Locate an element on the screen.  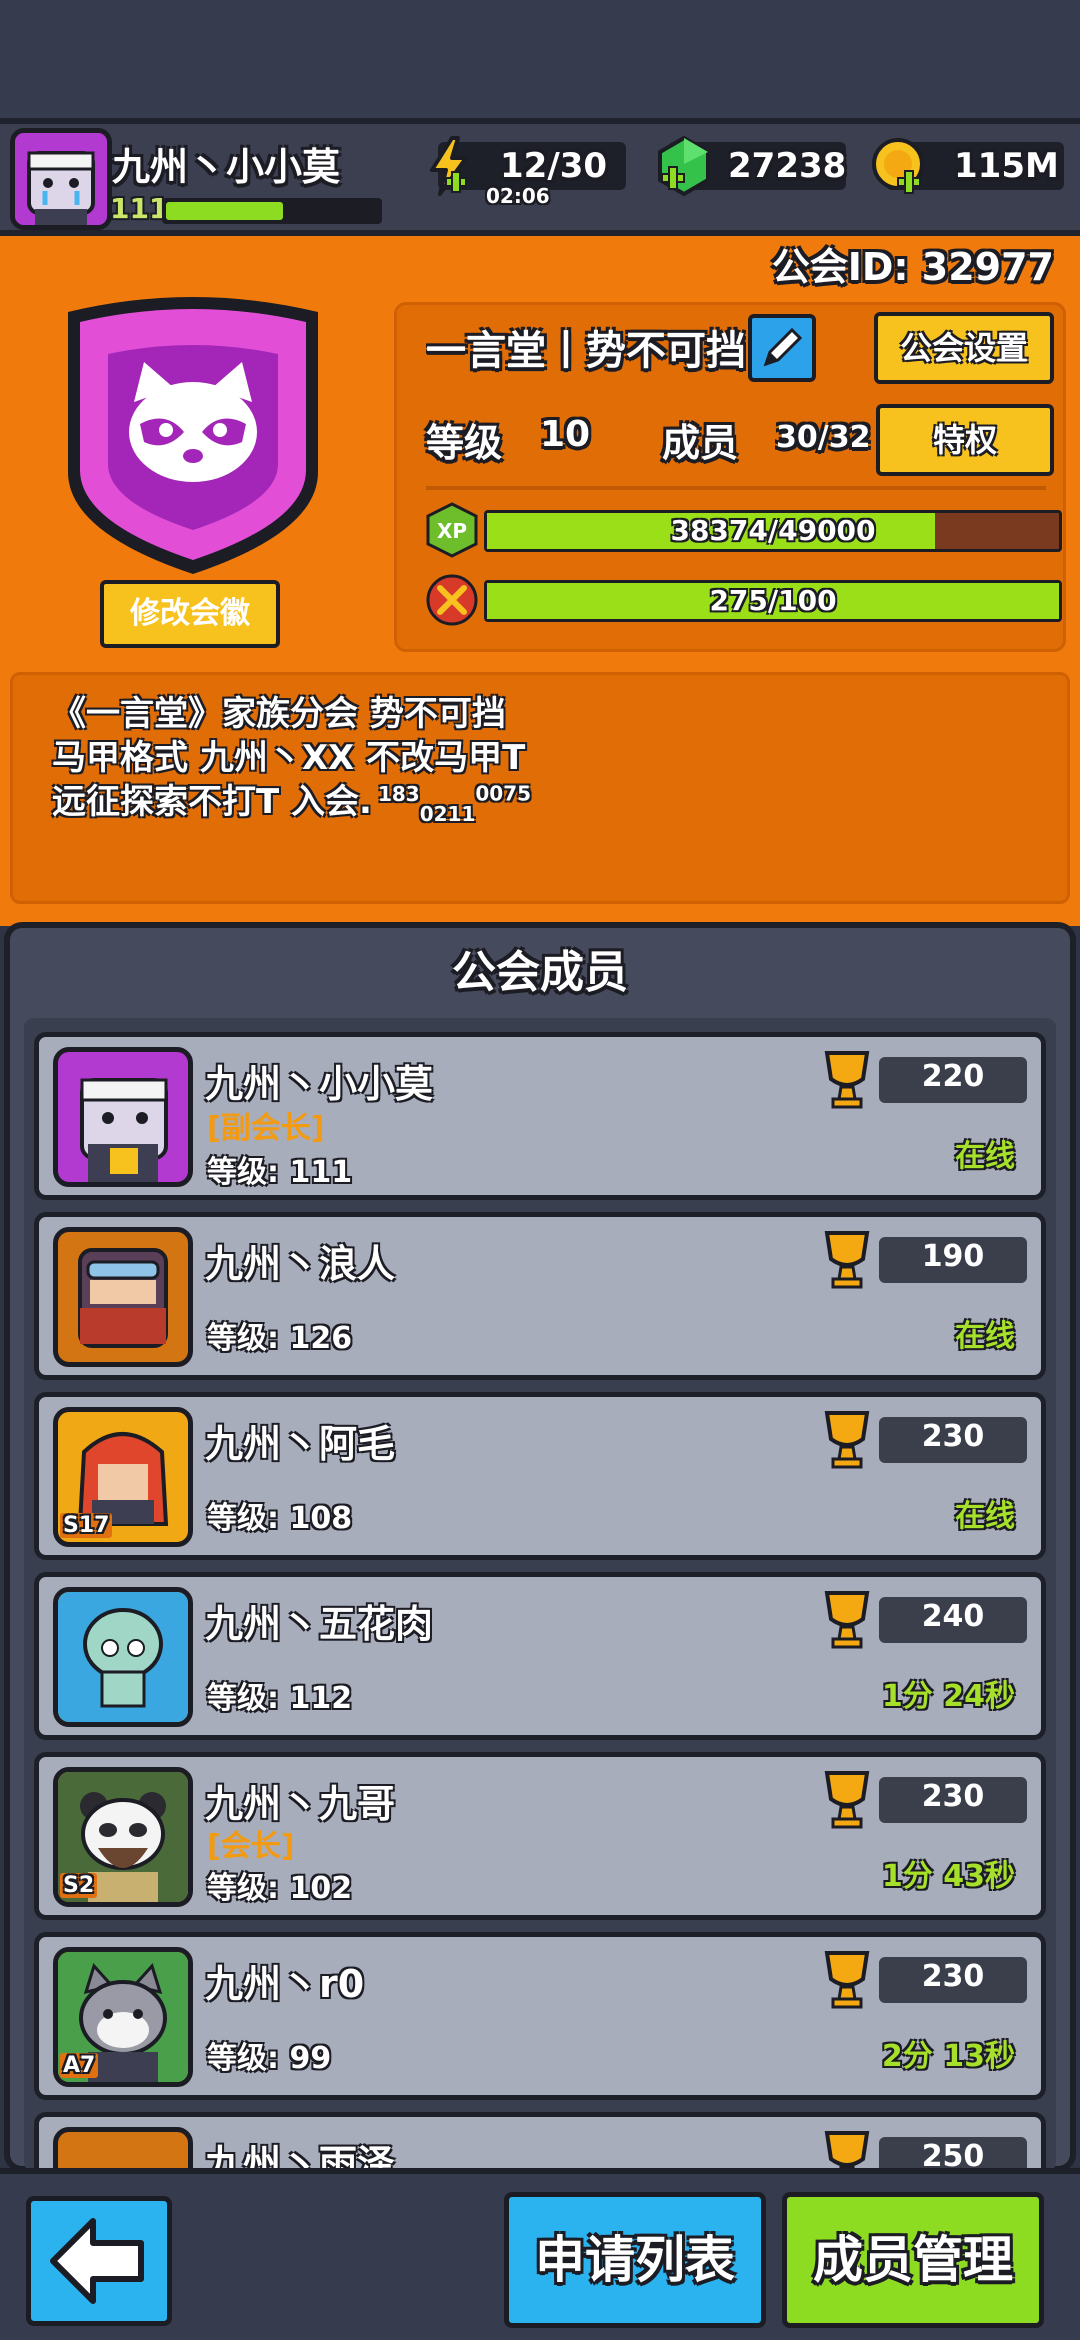
energy-timer: 02:06 is located at coordinates (518, 196).